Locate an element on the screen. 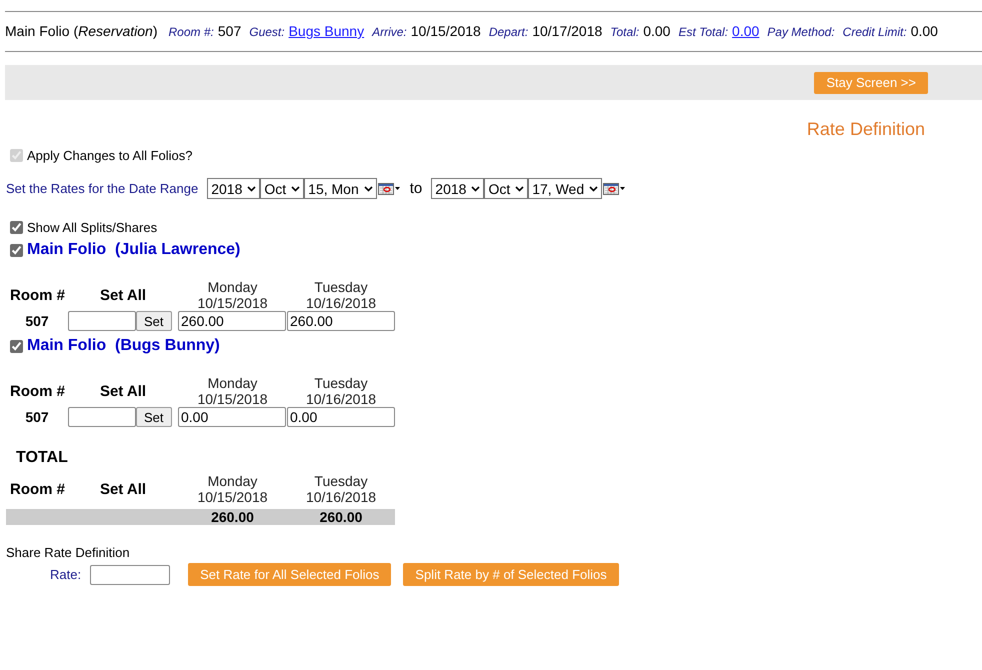  field-value: 507 is located at coordinates (230, 31).